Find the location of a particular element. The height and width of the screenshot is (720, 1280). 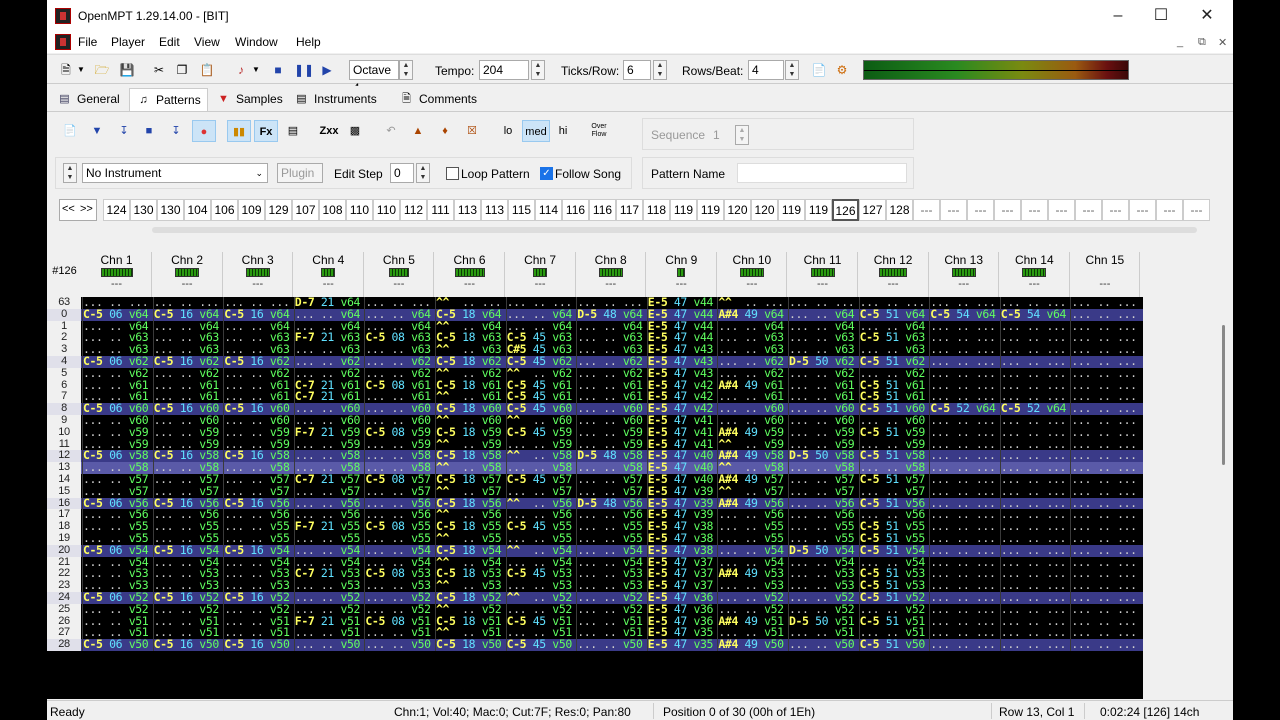

sequence-spinner: ▲ ▼ is located at coordinates (742, 135).